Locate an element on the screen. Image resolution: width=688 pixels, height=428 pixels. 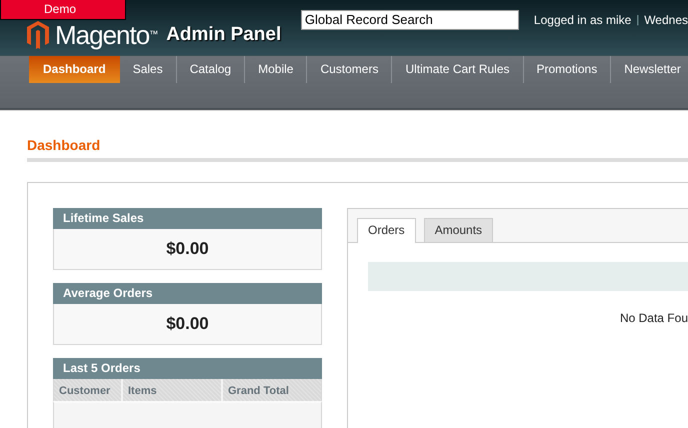
date-text: Wednes is located at coordinates (666, 19).